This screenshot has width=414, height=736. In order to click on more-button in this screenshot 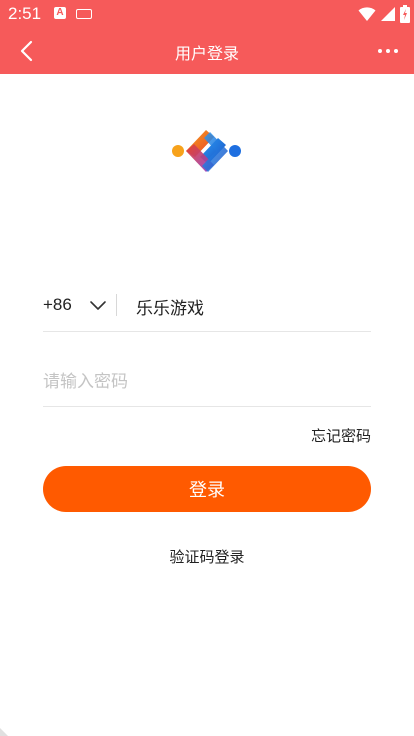, I will do `click(388, 51)`.